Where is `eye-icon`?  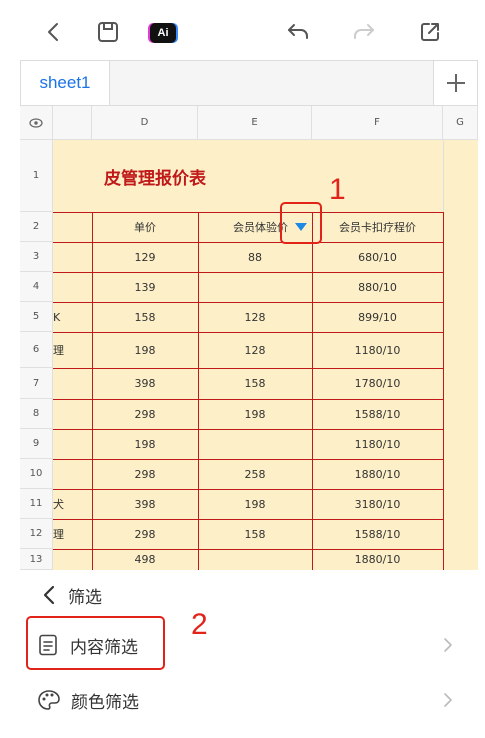 eye-icon is located at coordinates (36, 122).